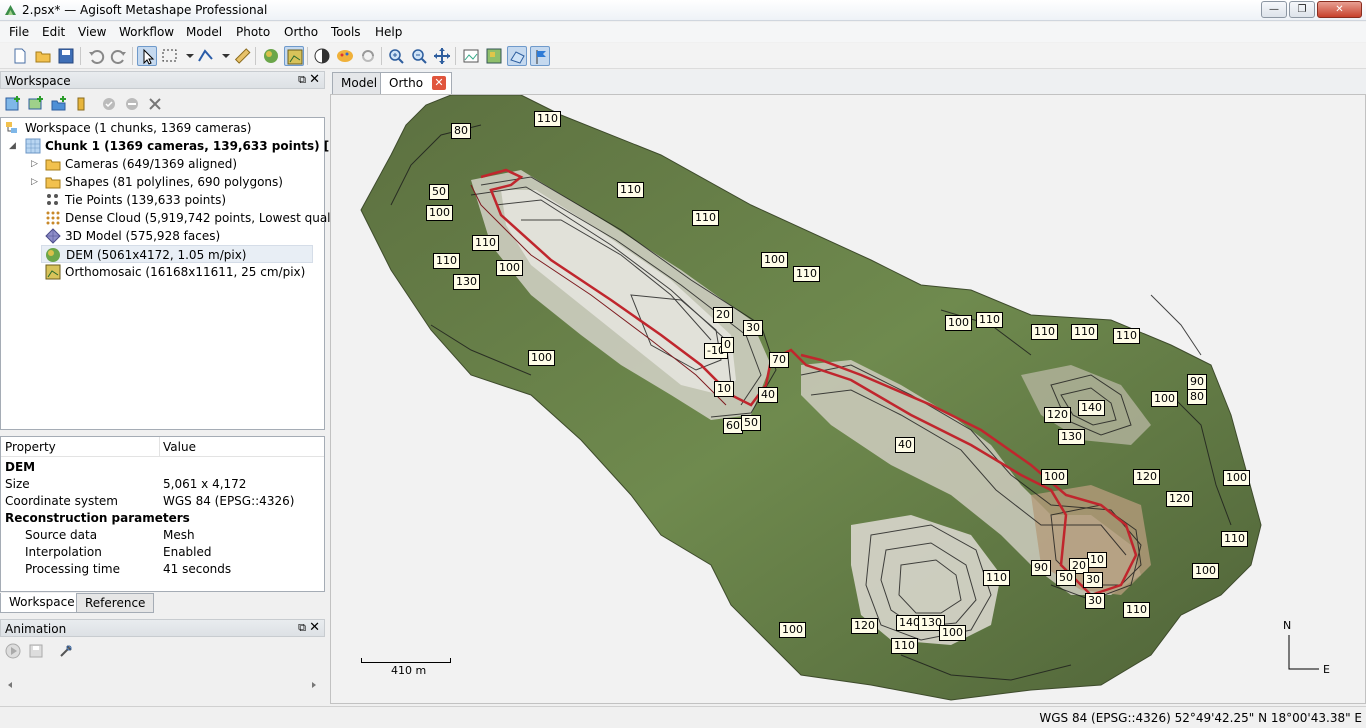 The height and width of the screenshot is (728, 1366). I want to click on move-icon, so click(442, 56).